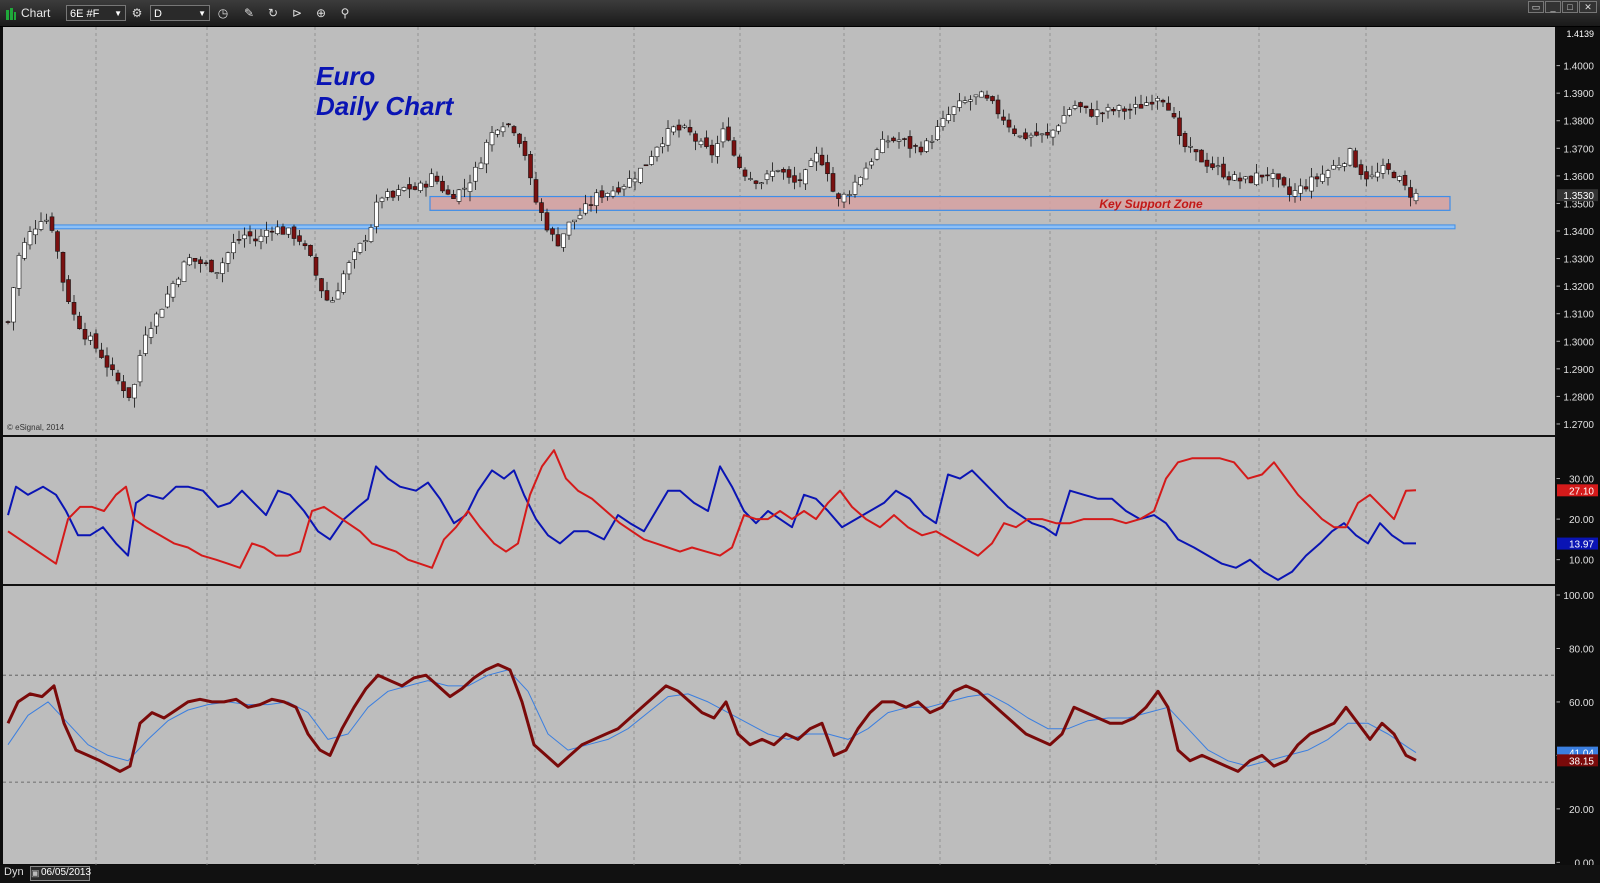 The width and height of the screenshot is (1600, 883). What do you see at coordinates (1578, 596) in the screenshot?
I see `y-tick-label: 100.00` at bounding box center [1578, 596].